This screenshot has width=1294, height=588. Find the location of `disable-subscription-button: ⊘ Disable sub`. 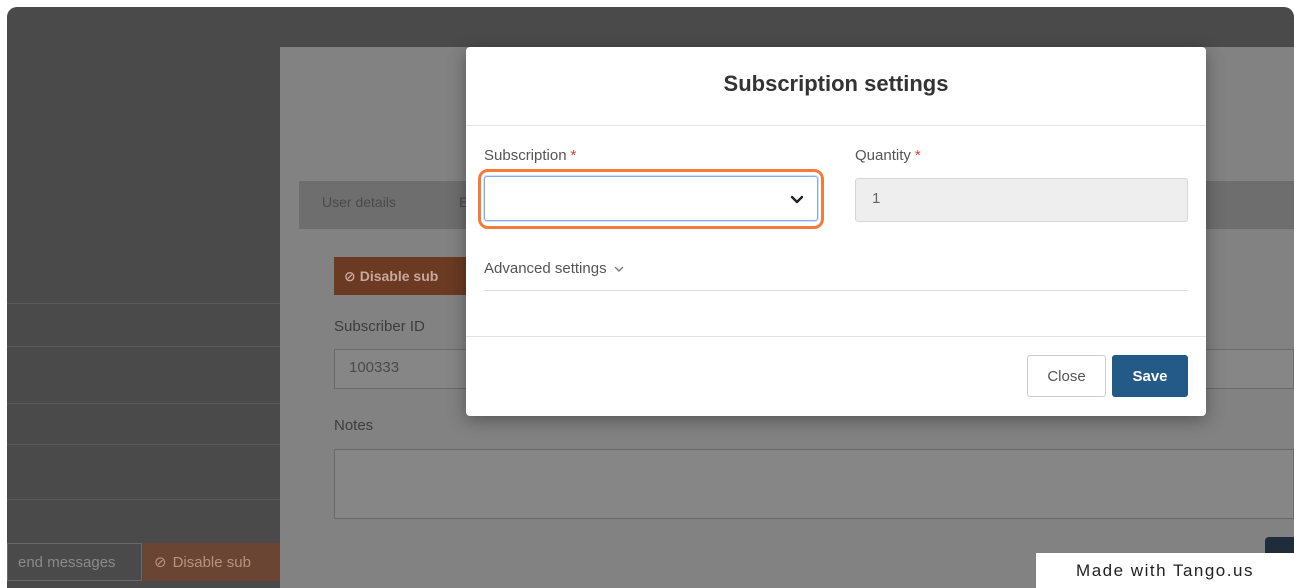

disable-subscription-button: ⊘ Disable sub is located at coordinates (215, 562).